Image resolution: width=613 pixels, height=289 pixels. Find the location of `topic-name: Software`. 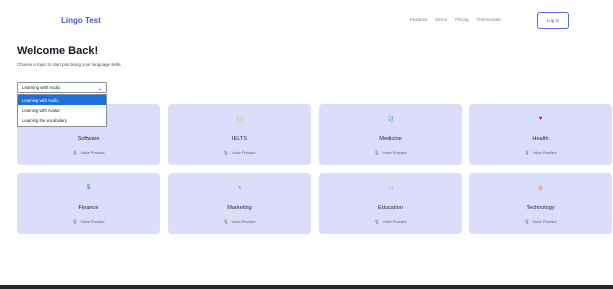

topic-name: Software is located at coordinates (88, 139).